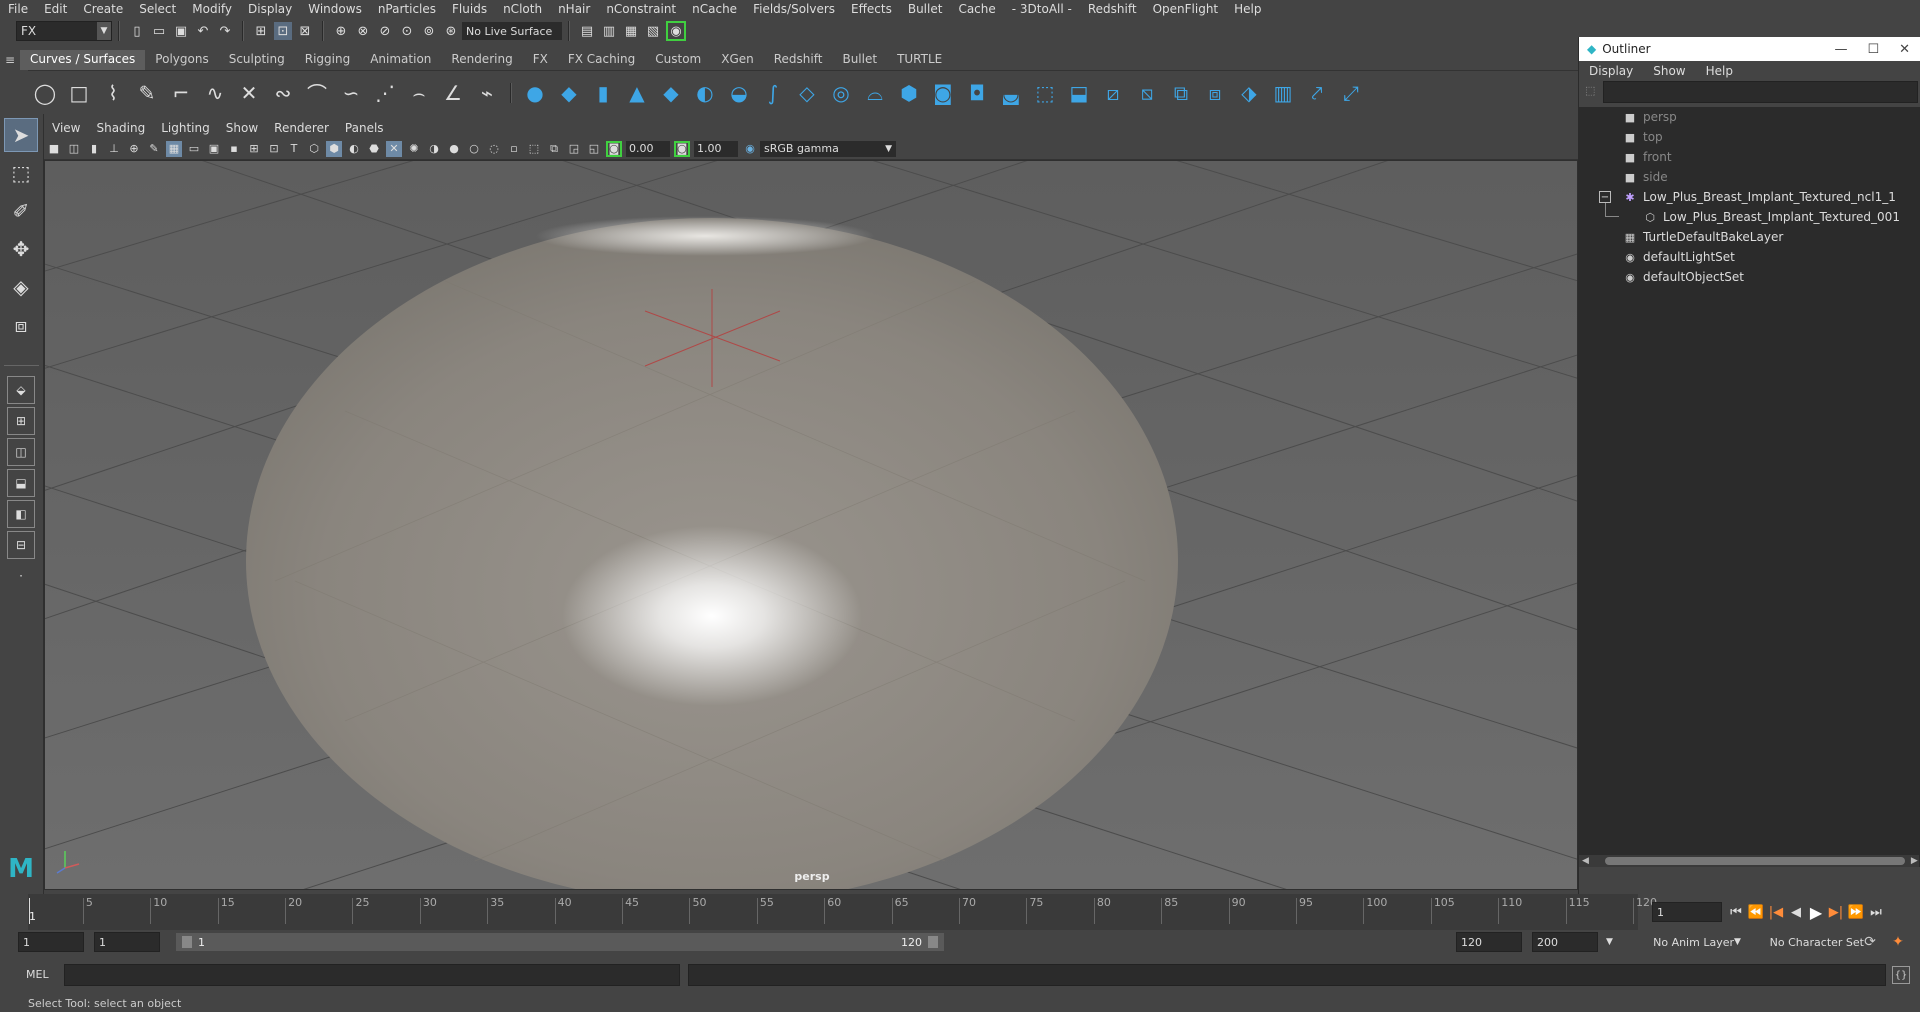  What do you see at coordinates (1816, 912) in the screenshot?
I see `play-forwards-icon: ▶` at bounding box center [1816, 912].